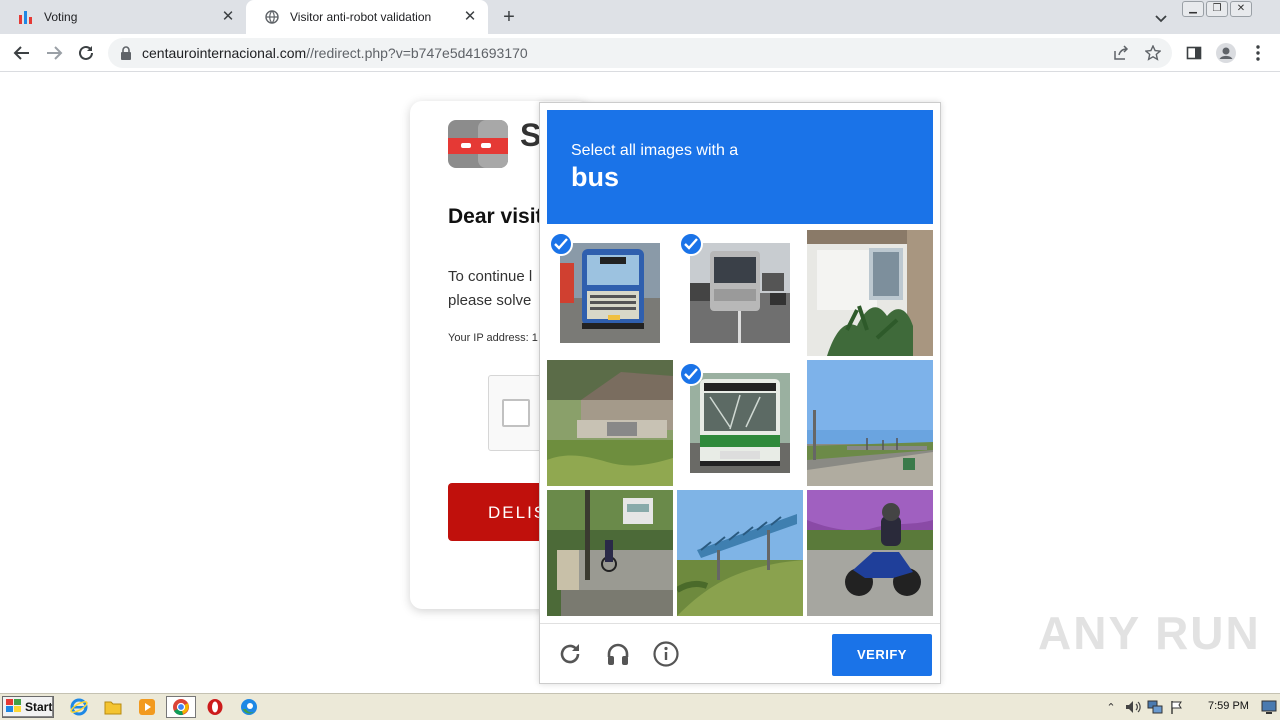 The height and width of the screenshot is (720, 1280). I want to click on page-heading: Dear visit, so click(495, 216).